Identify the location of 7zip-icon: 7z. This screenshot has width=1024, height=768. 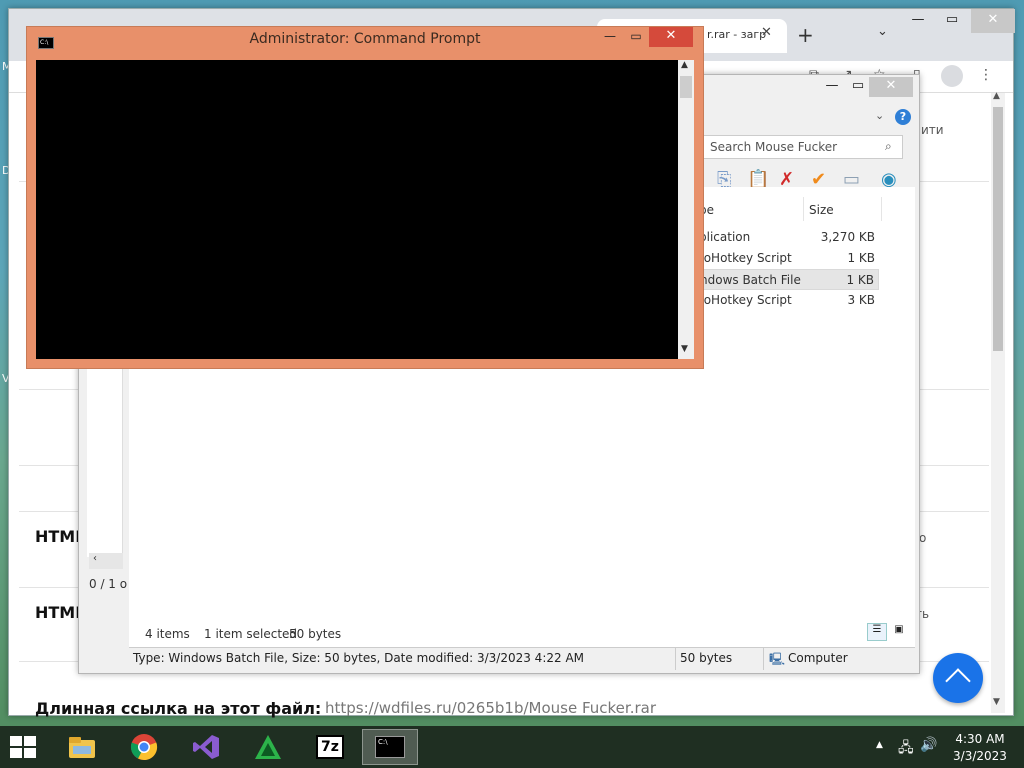
(330, 747).